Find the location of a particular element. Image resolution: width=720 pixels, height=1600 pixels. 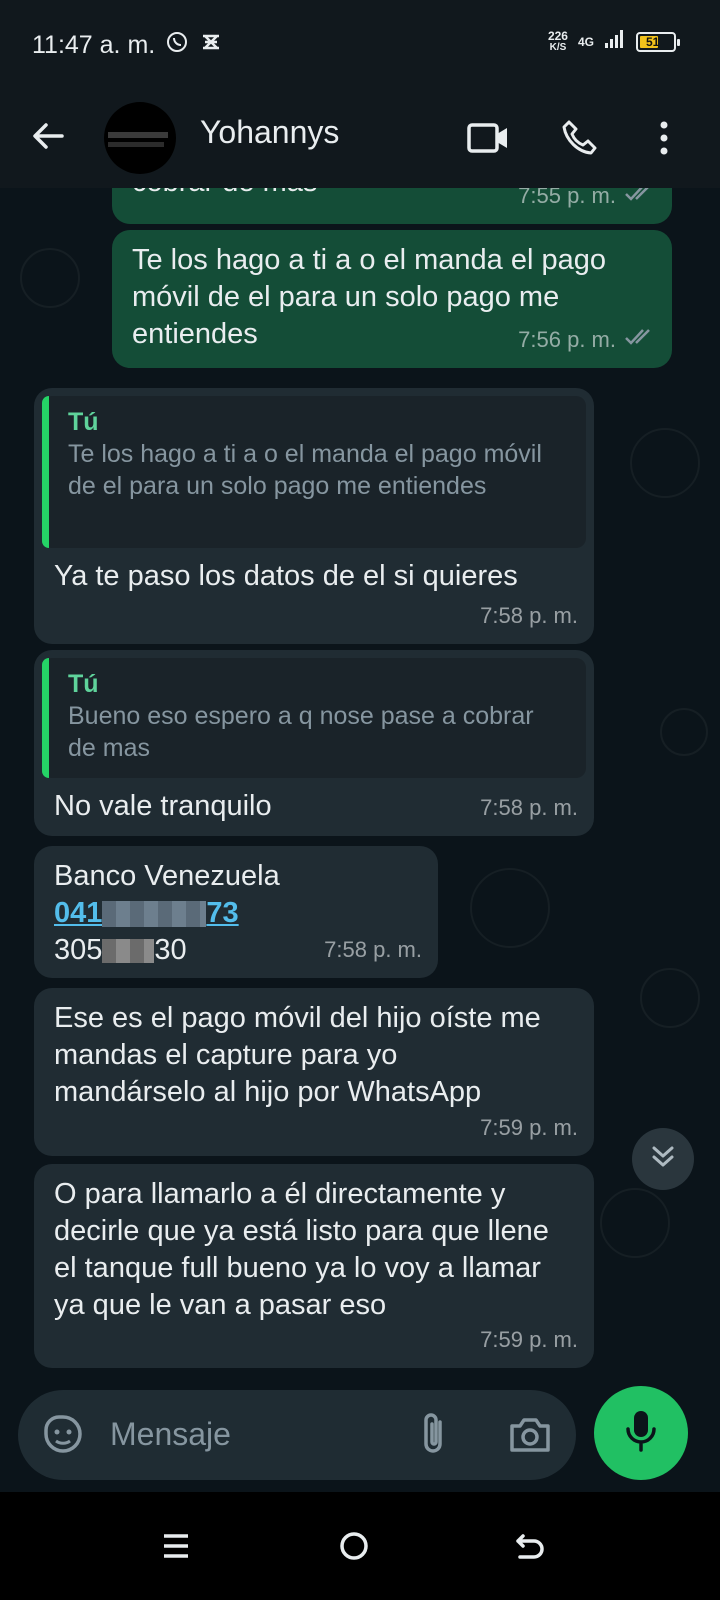

network-speed: 226 K/S is located at coordinates (558, 42).